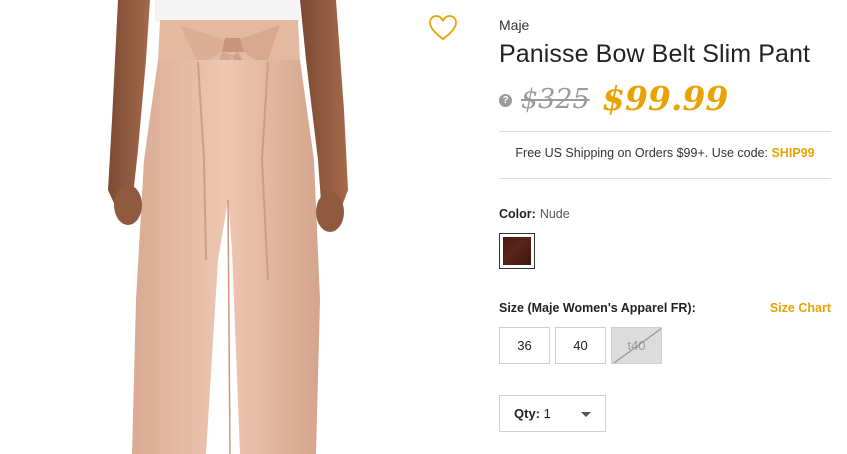 This screenshot has height=454, width=847. I want to click on swatch-fill, so click(517, 251).